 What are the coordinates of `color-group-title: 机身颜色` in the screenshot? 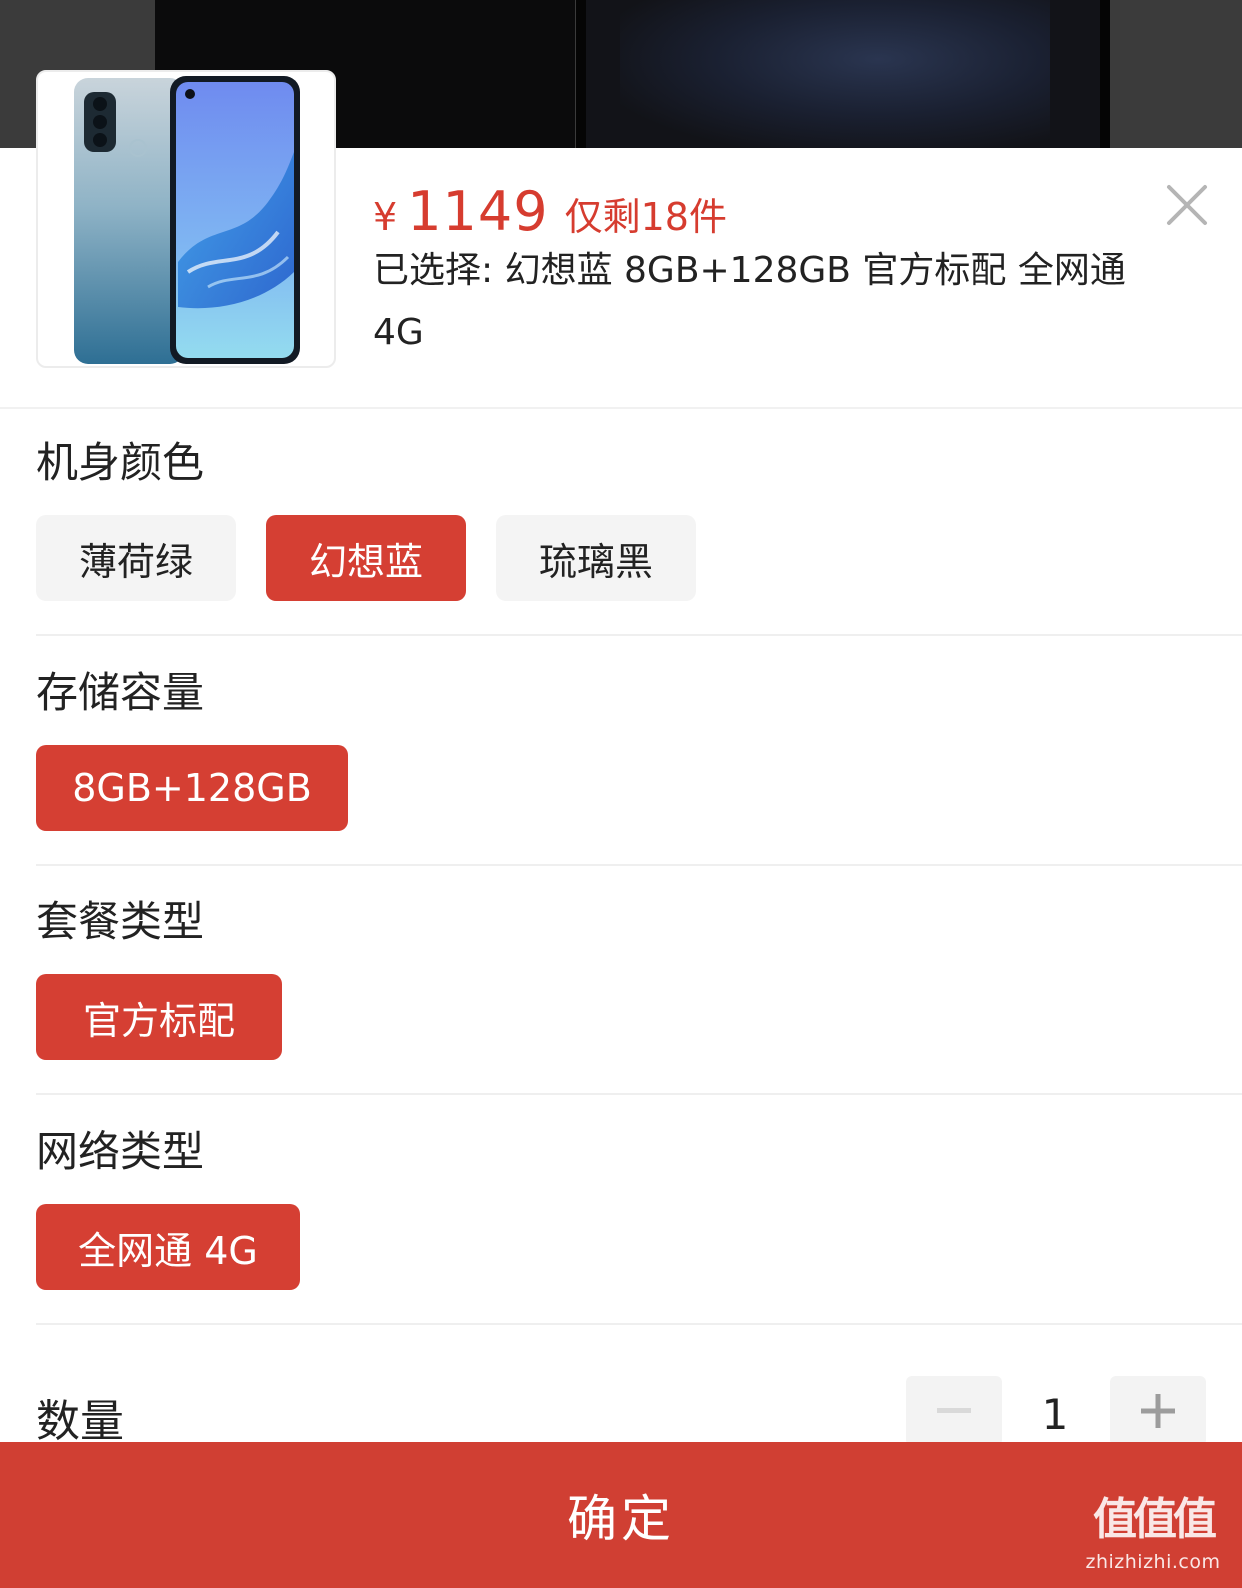 It's located at (120, 462).